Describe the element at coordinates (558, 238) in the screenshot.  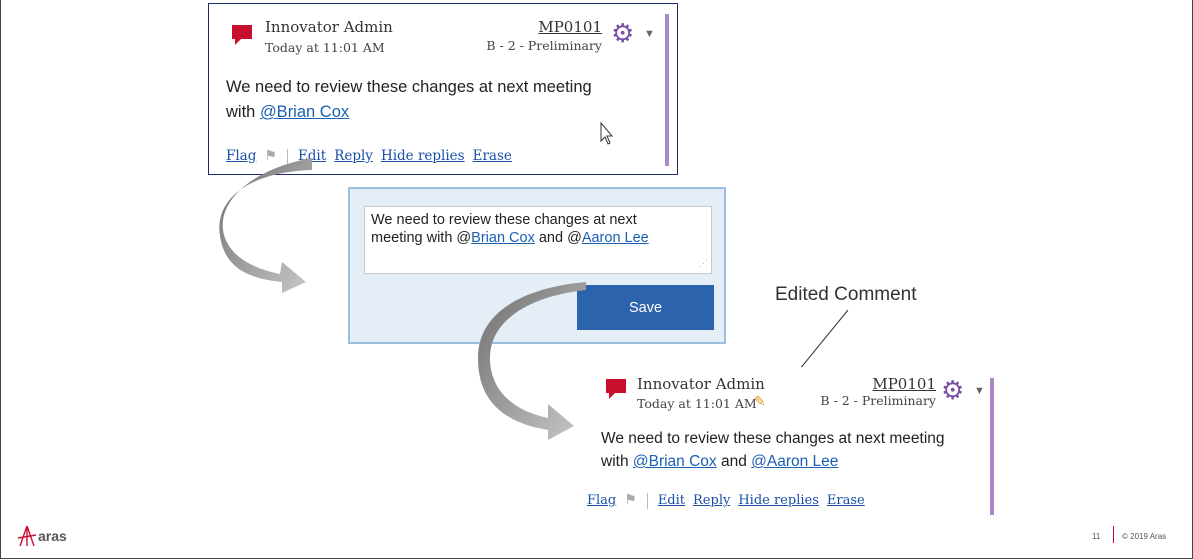
I see `edit-text-and: and @` at that location.